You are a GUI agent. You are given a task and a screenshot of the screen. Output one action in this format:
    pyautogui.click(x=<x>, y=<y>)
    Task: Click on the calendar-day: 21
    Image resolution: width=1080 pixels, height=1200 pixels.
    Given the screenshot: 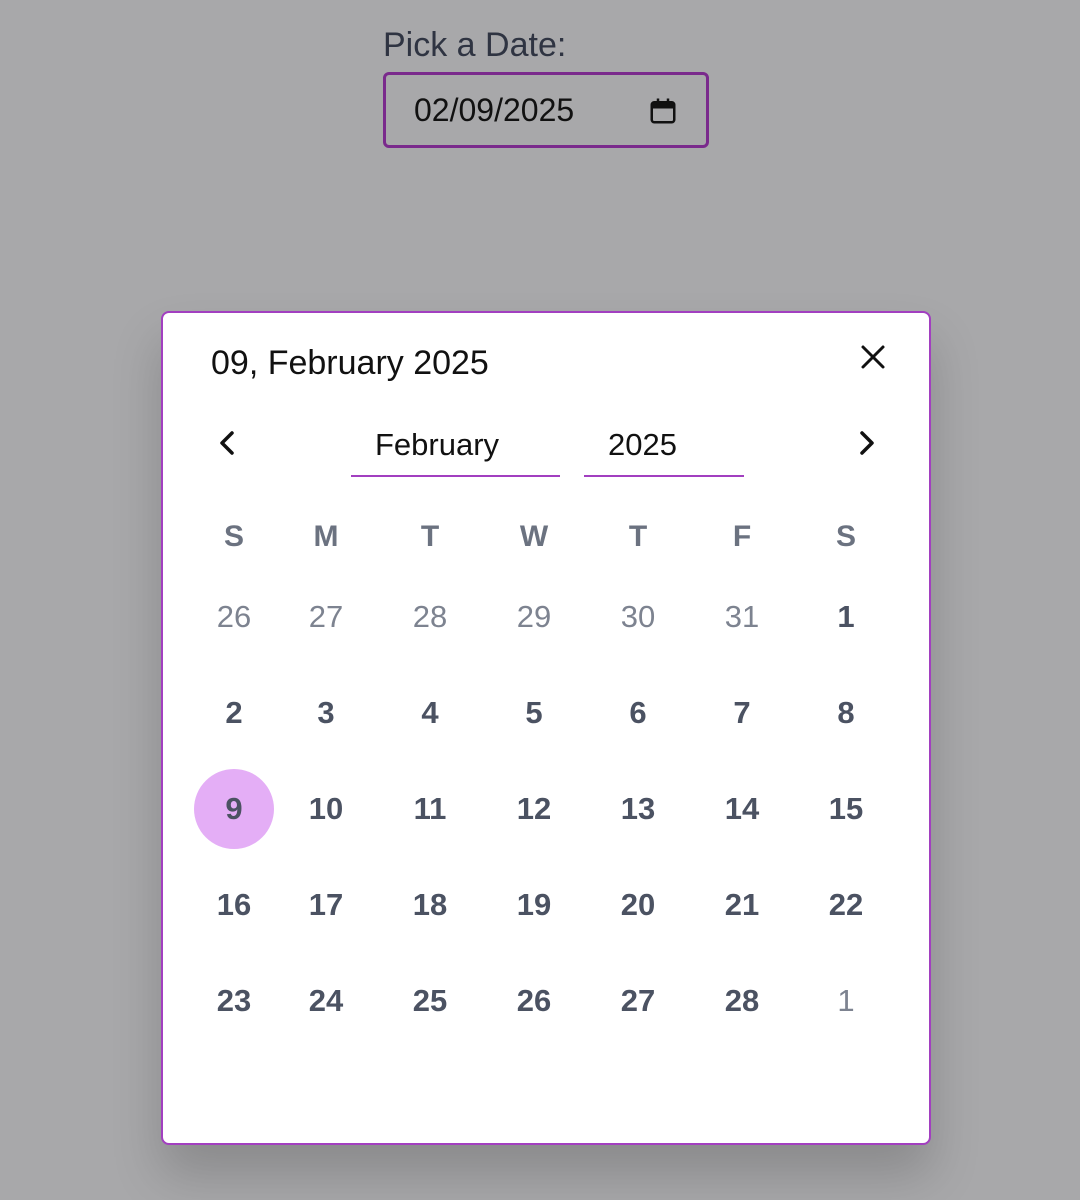 What is the action you would take?
    pyautogui.click(x=742, y=905)
    